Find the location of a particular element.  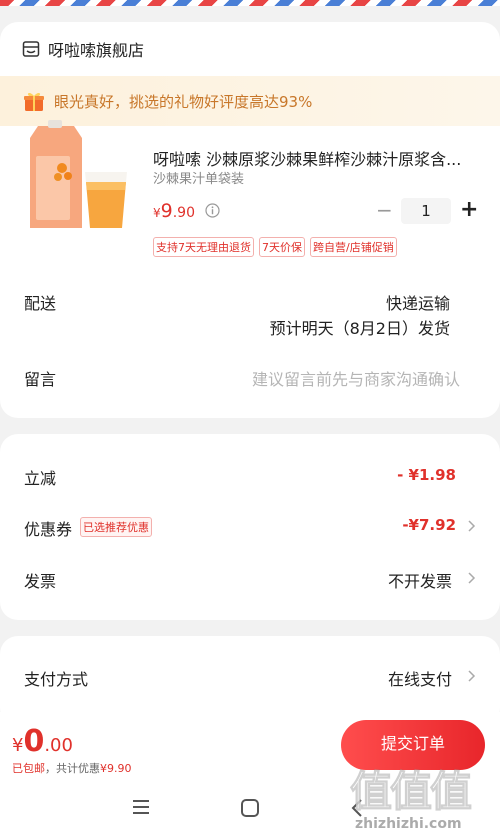

price-integer: 9 is located at coordinates (166, 211).